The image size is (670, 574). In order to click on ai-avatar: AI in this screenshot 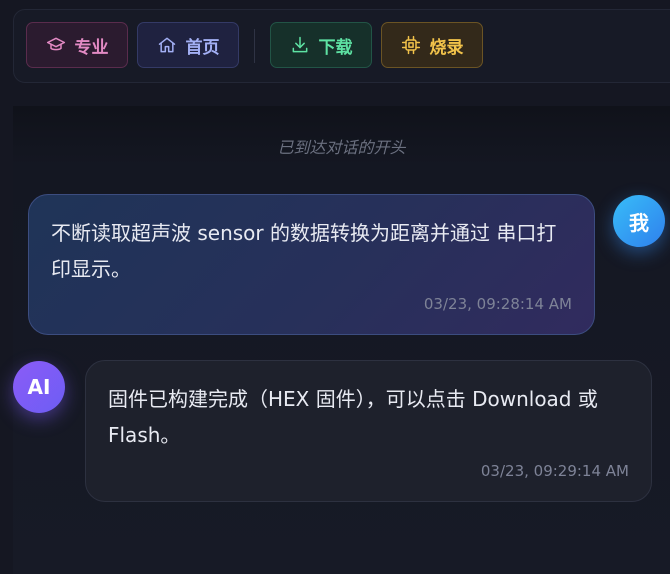, I will do `click(39, 387)`.